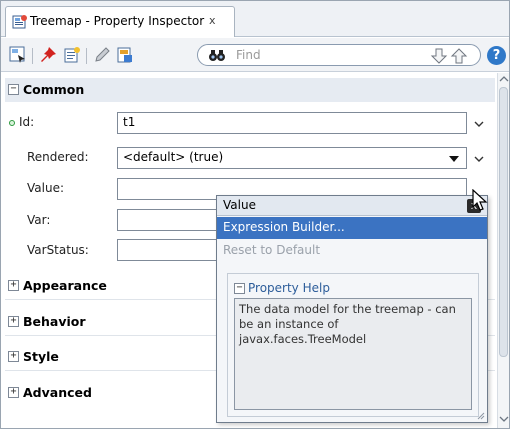 This screenshot has width=510, height=429. What do you see at coordinates (504, 79) in the screenshot?
I see `scroll-up-icon` at bounding box center [504, 79].